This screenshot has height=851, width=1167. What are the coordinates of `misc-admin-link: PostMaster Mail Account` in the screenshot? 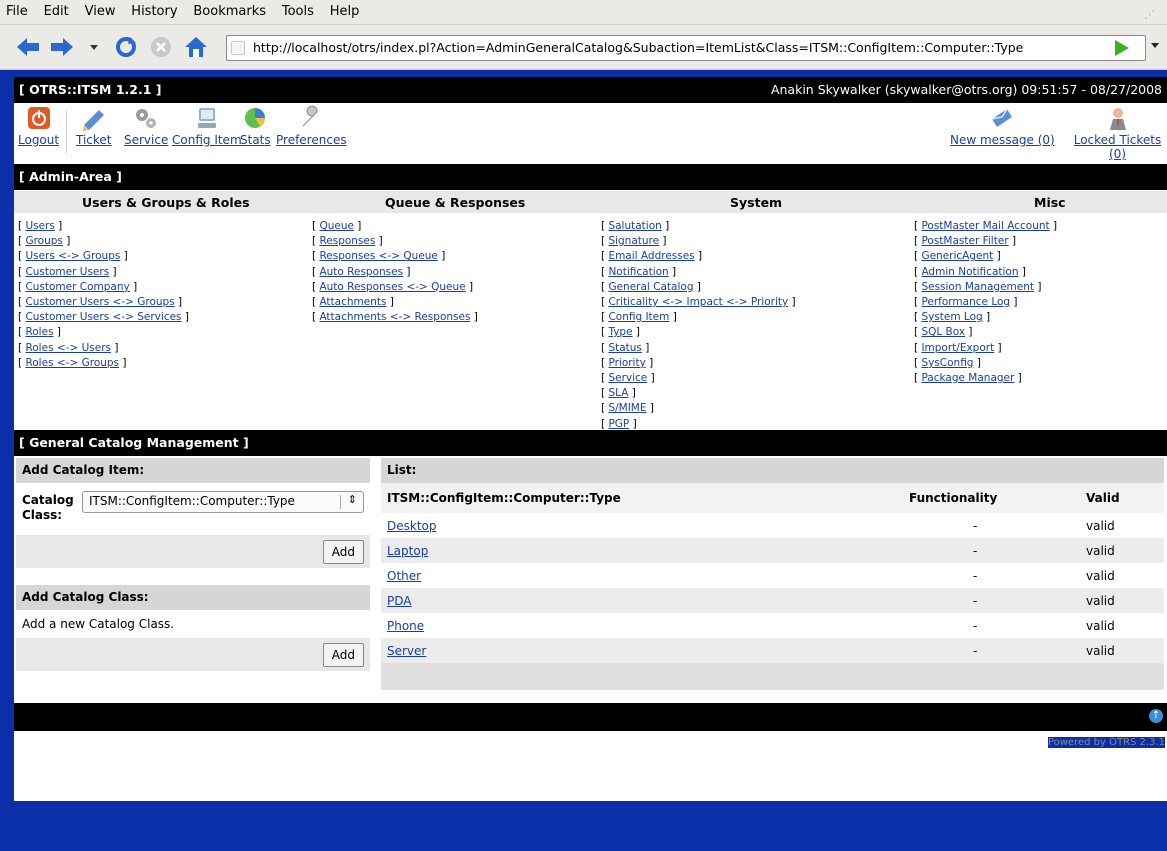 It's located at (985, 226).